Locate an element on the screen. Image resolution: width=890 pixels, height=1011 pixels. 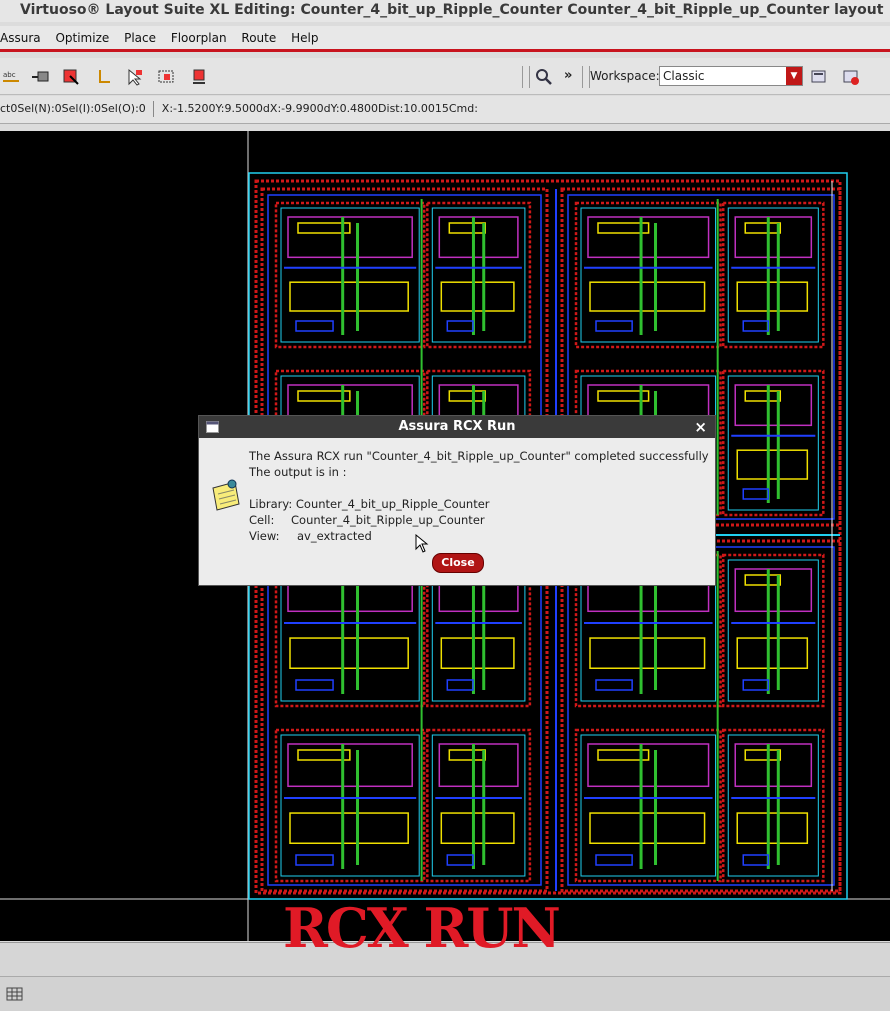
dialog-title: Assura RCX Run is located at coordinates (457, 426).